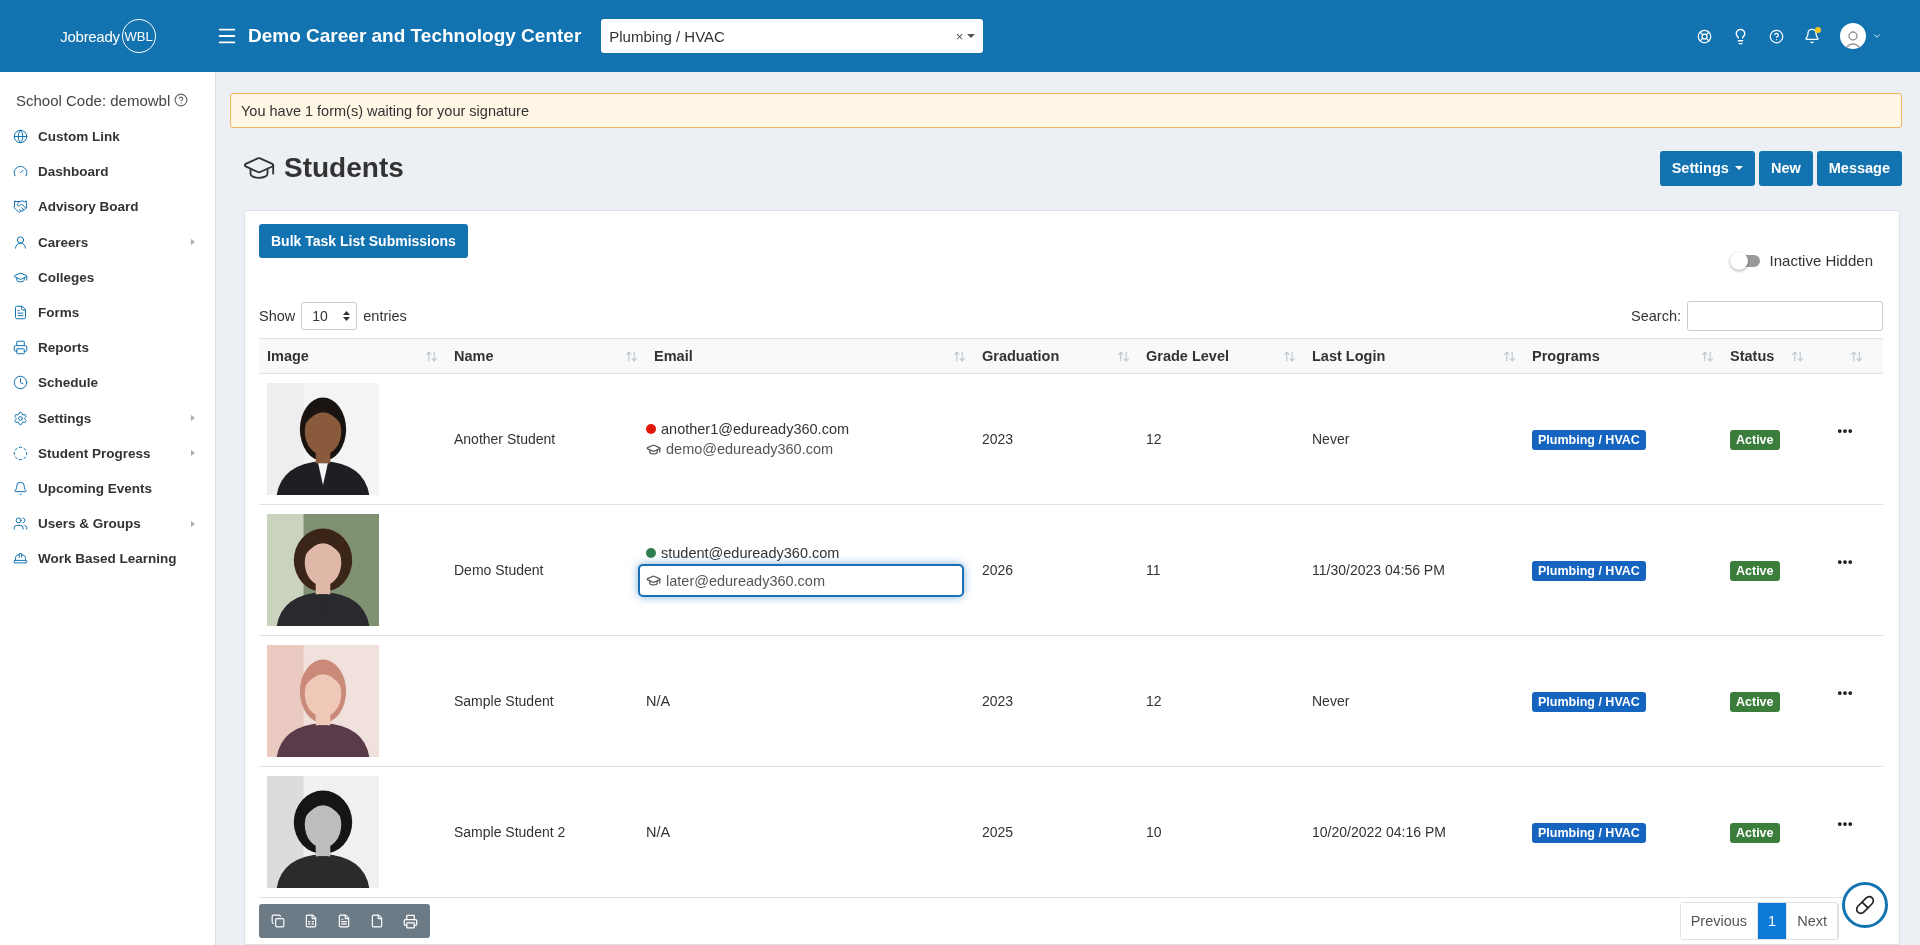 The width and height of the screenshot is (1920, 945). I want to click on search-field, so click(1785, 316).